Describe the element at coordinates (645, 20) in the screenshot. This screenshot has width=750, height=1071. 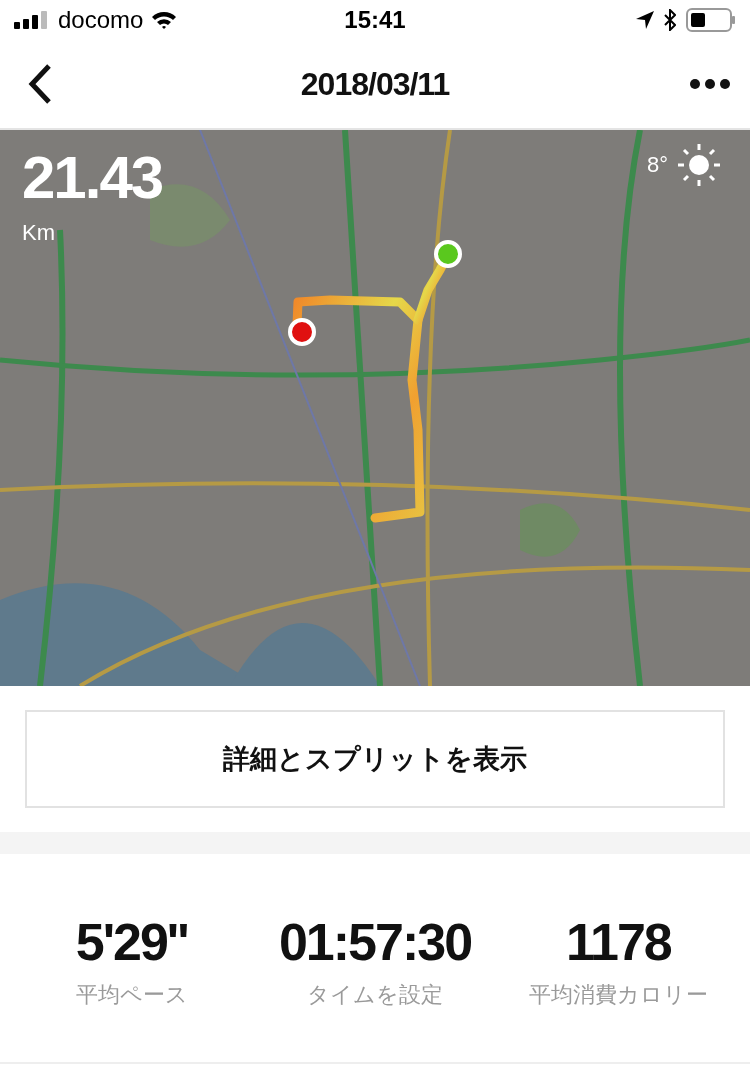
I see `location-arrow-icon` at that location.